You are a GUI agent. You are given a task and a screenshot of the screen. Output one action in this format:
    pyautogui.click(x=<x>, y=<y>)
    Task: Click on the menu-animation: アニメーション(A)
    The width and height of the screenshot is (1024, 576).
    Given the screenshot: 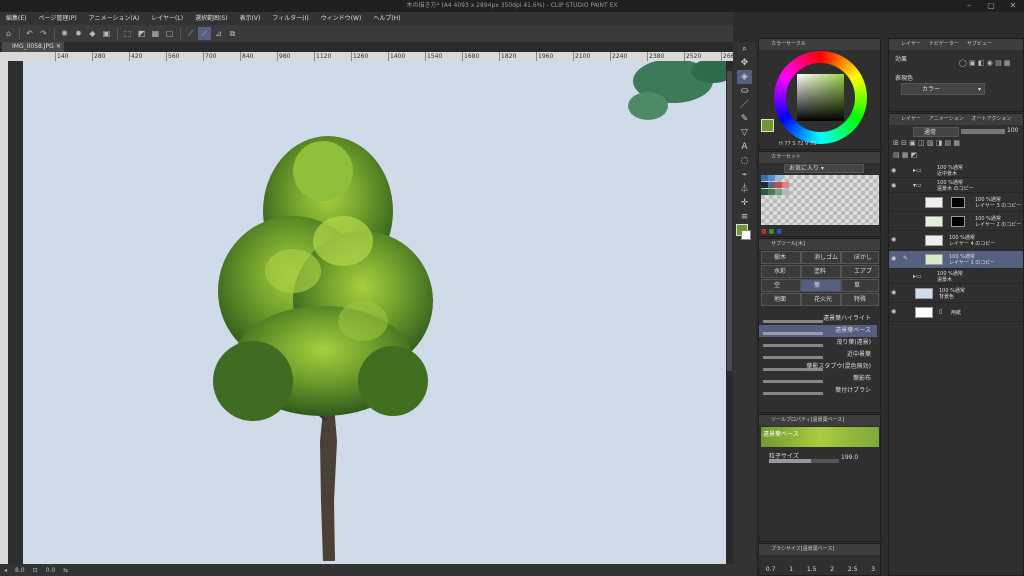 What is the action you would take?
    pyautogui.click(x=114, y=18)
    